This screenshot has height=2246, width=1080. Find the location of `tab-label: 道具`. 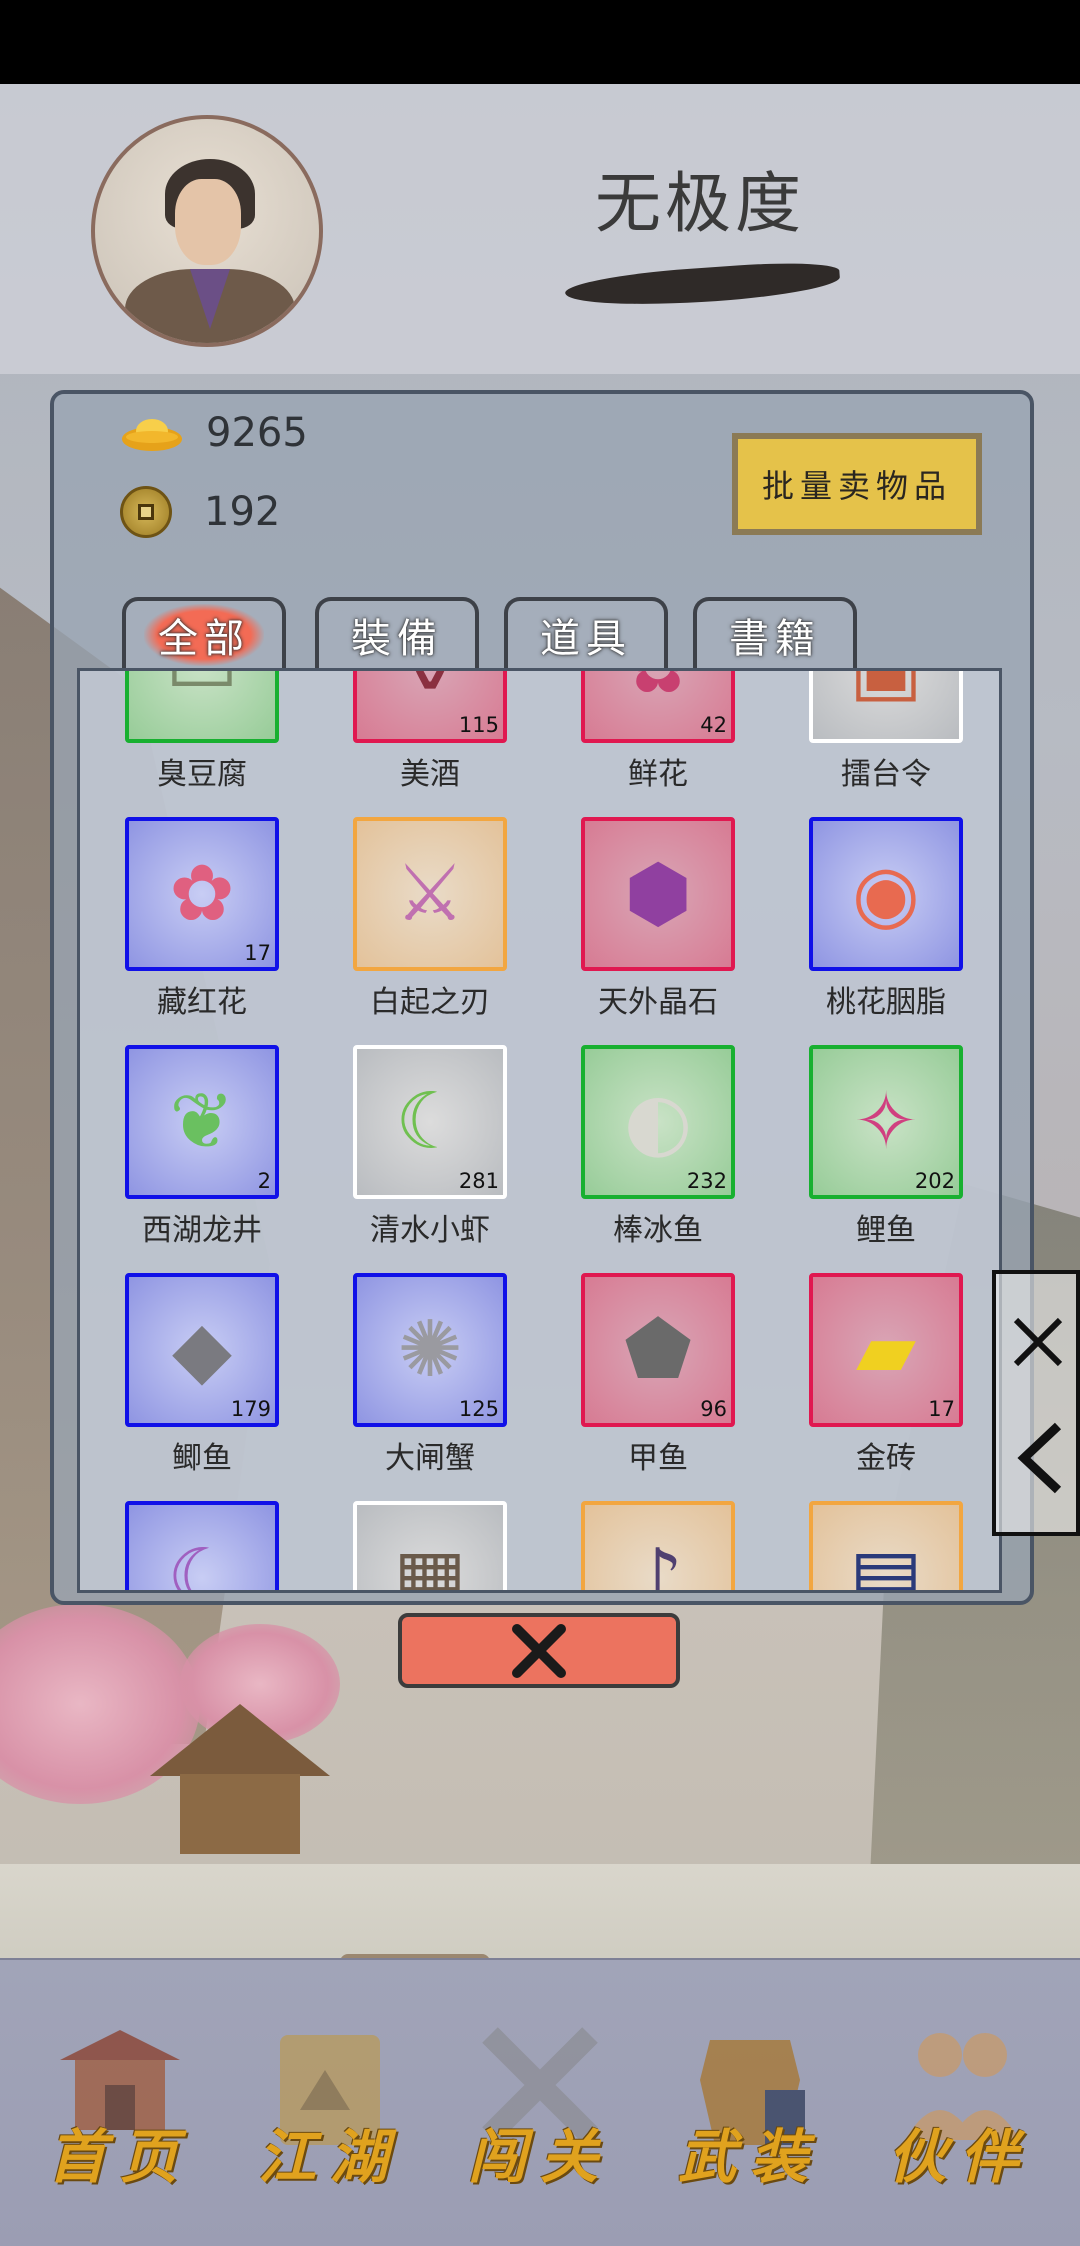

tab-label: 道具 is located at coordinates (586, 639).